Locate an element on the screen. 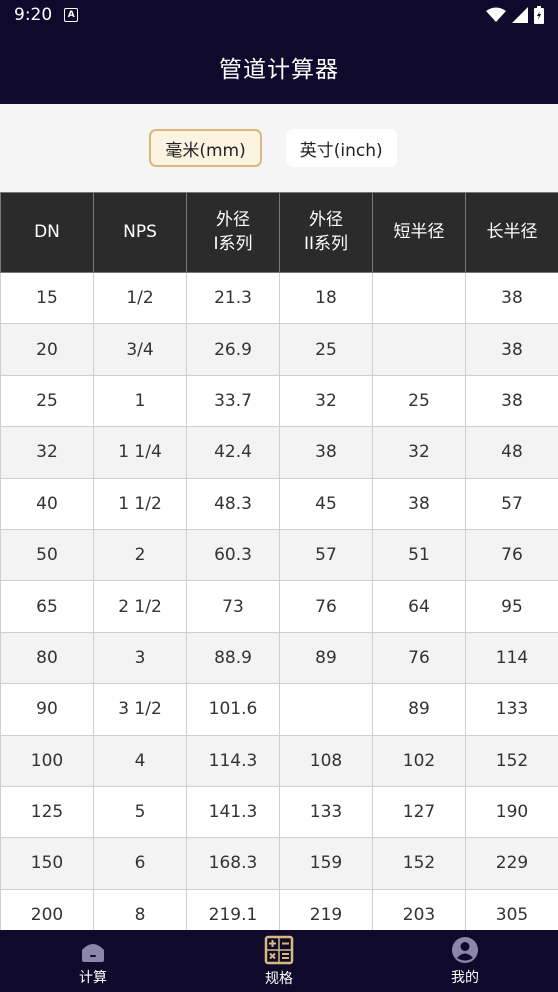 The width and height of the screenshot is (558, 992). table-row: 65 2 1/2 73 76 64 95 is located at coordinates (279, 606).